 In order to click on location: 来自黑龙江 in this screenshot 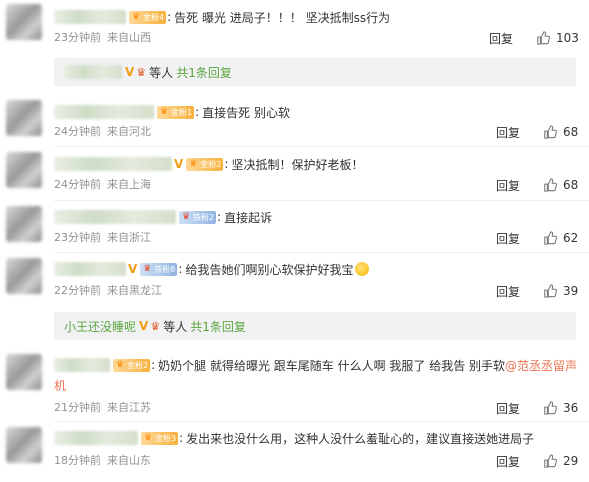, I will do `click(134, 290)`.